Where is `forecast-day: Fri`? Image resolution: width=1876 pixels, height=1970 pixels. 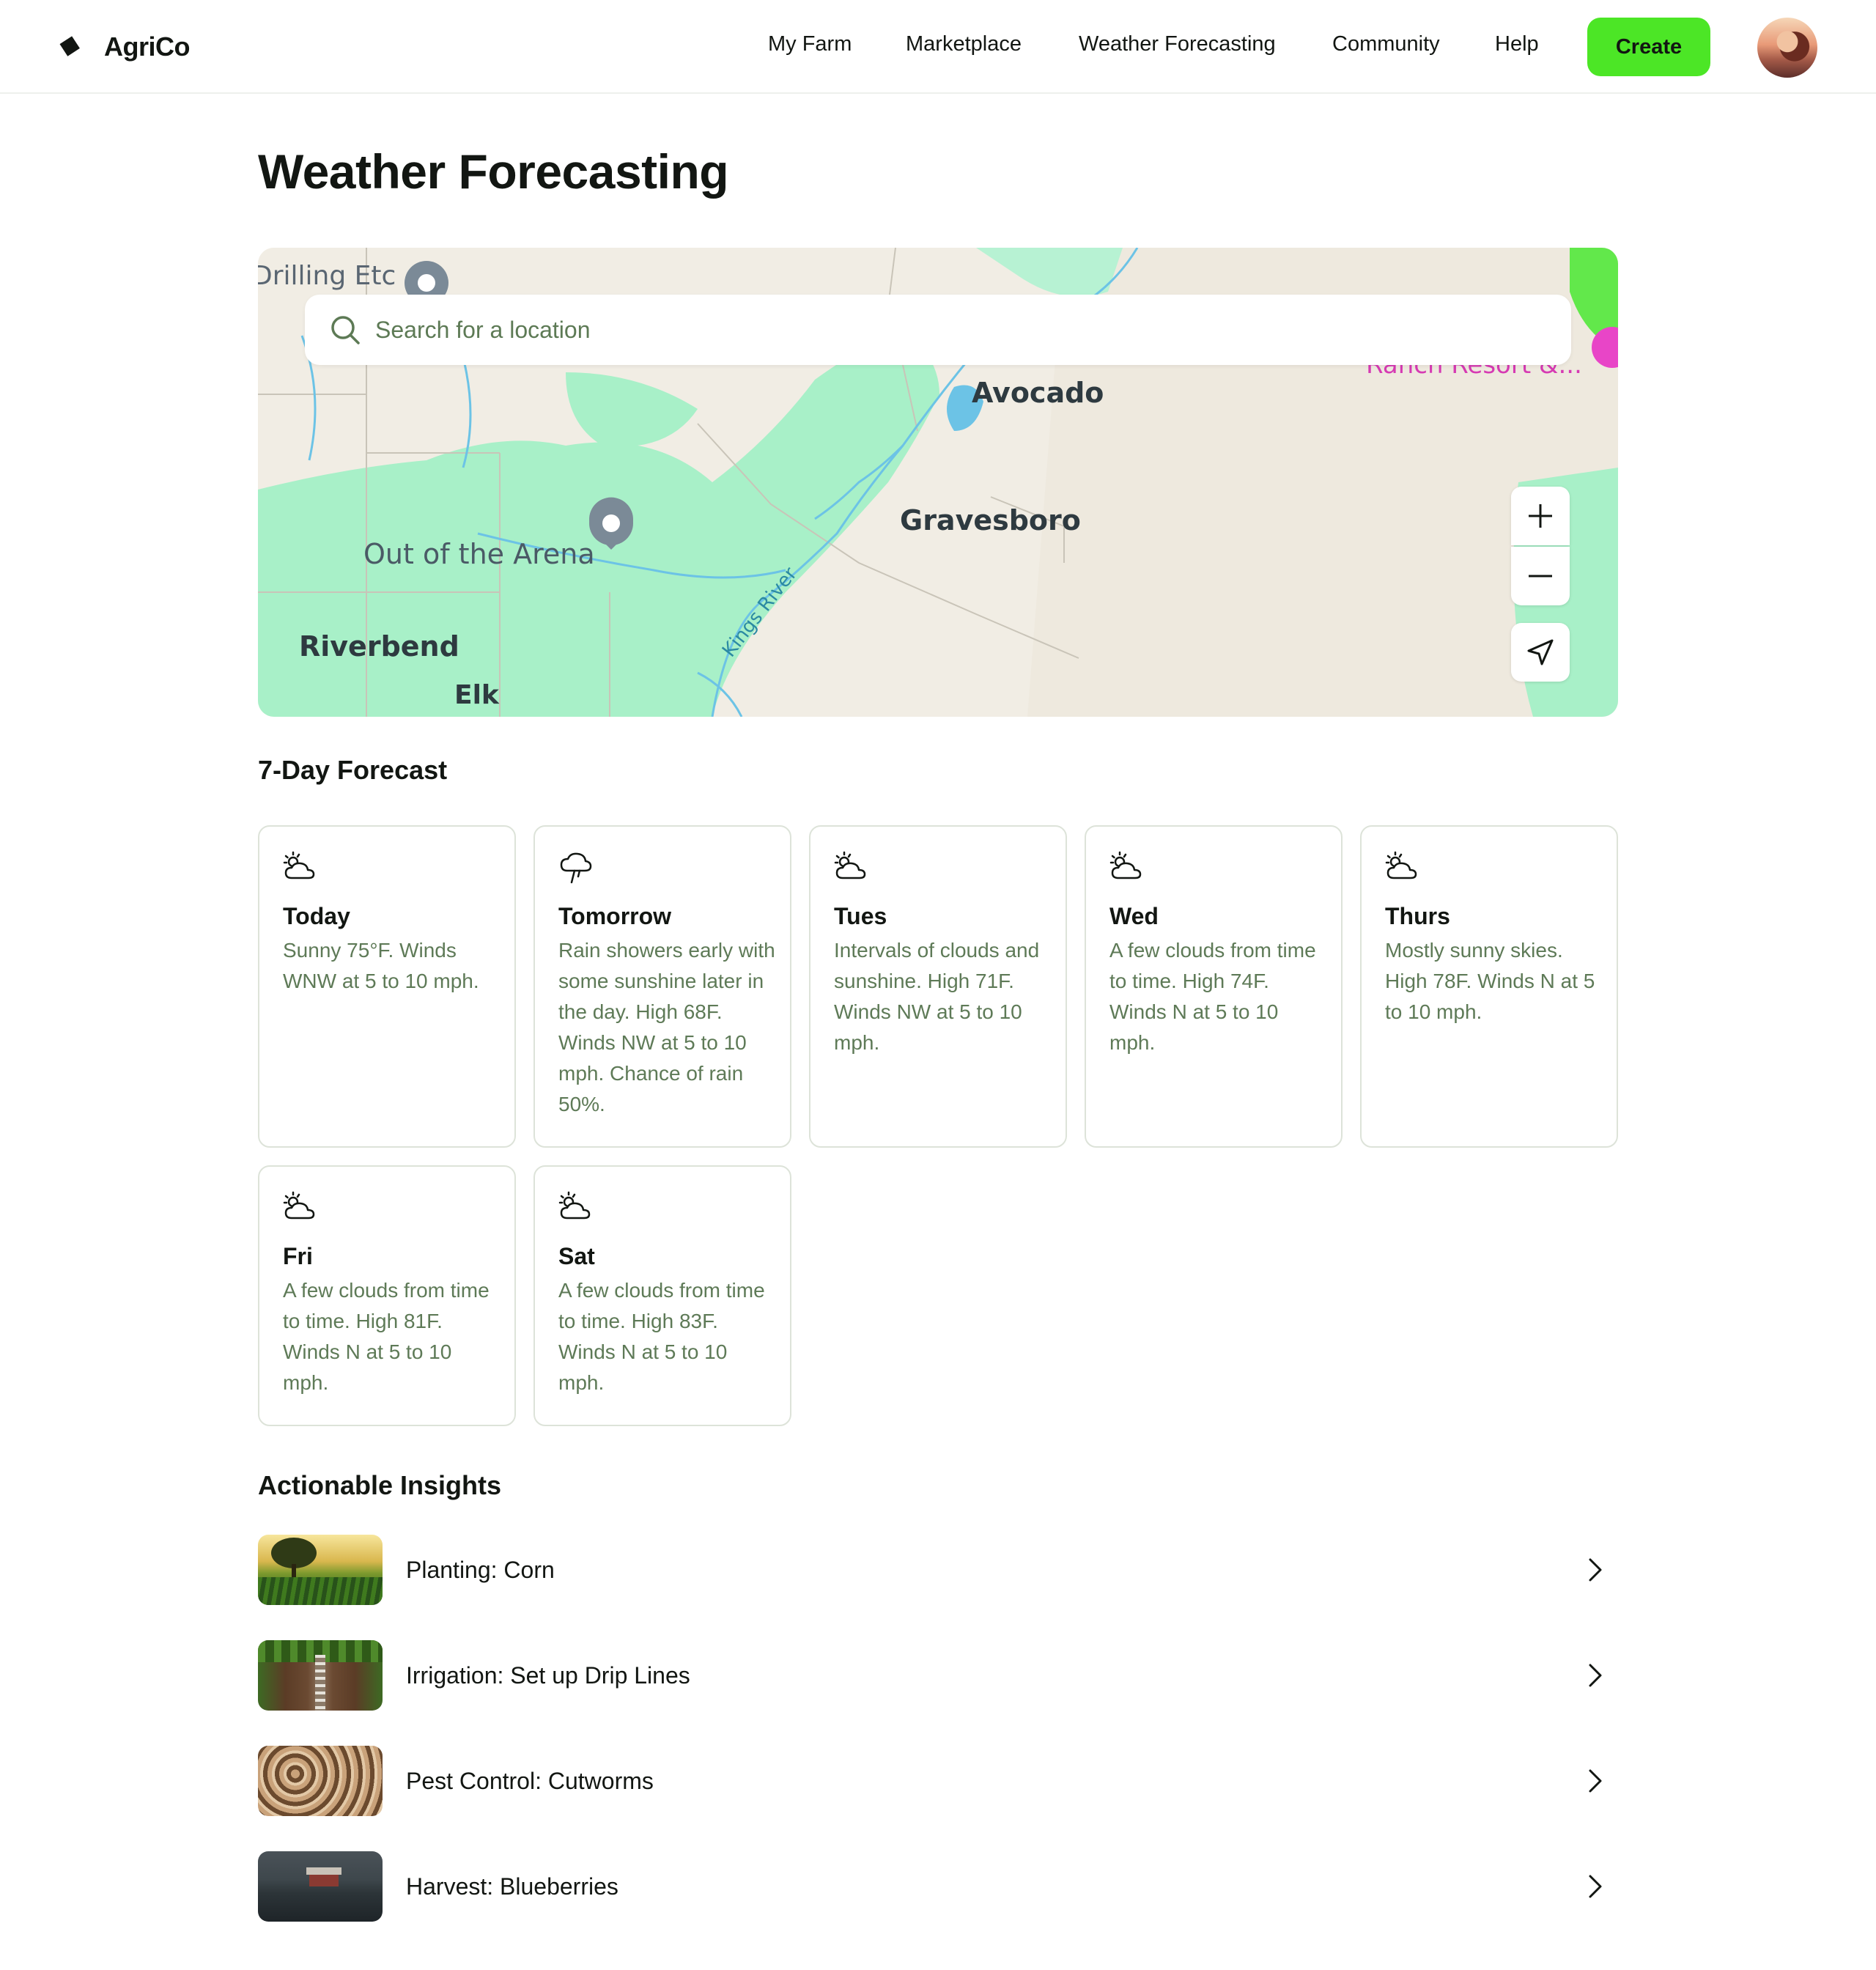
forecast-day: Fri is located at coordinates (298, 1256).